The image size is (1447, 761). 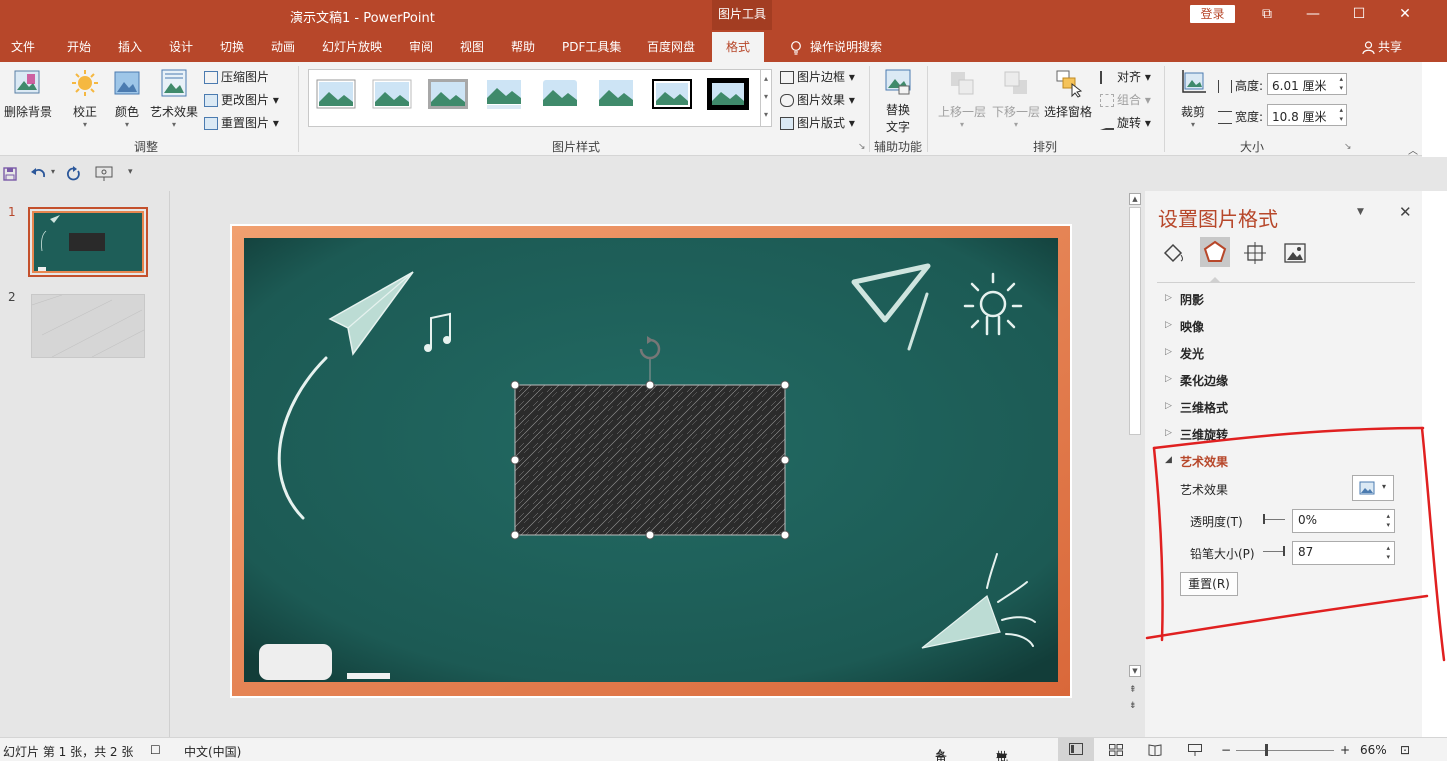 I want to click on section-3d-format: 三维格式, so click(x=1204, y=407).